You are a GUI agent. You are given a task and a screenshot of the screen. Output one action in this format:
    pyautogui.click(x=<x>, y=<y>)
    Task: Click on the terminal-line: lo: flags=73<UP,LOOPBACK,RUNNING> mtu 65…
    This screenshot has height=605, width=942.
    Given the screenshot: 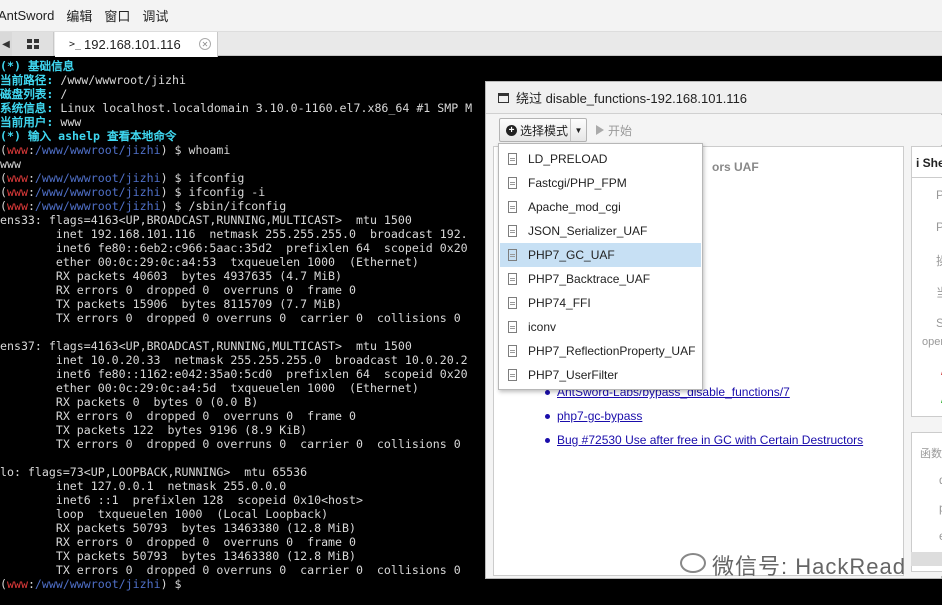 What is the action you would take?
    pyautogui.click(x=153, y=472)
    